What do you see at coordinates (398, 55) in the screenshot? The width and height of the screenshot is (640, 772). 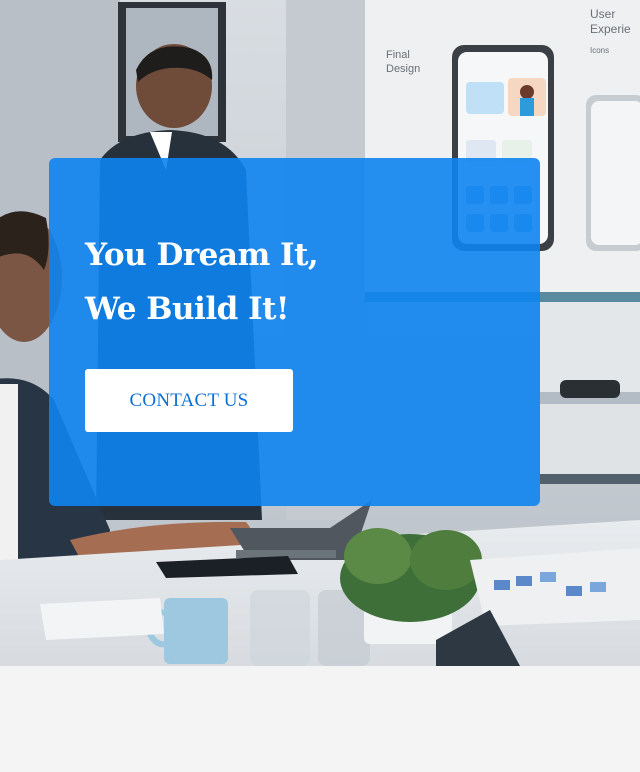 I see `svg-text: Final` at bounding box center [398, 55].